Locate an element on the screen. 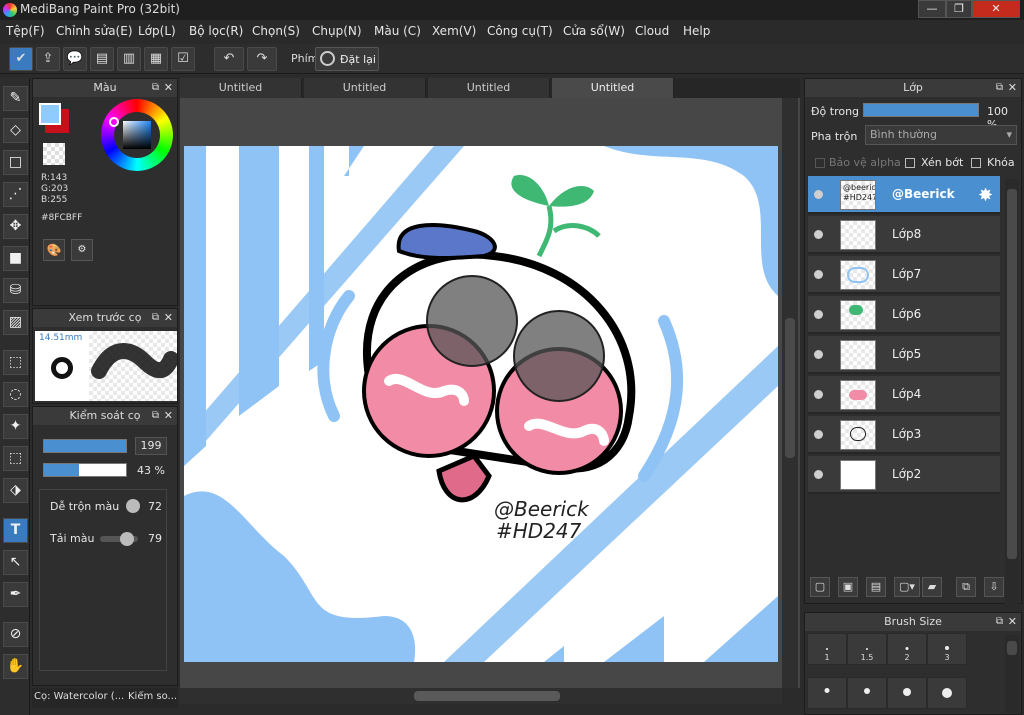 The image size is (1024, 715). text-tool-icon: T is located at coordinates (15, 530).